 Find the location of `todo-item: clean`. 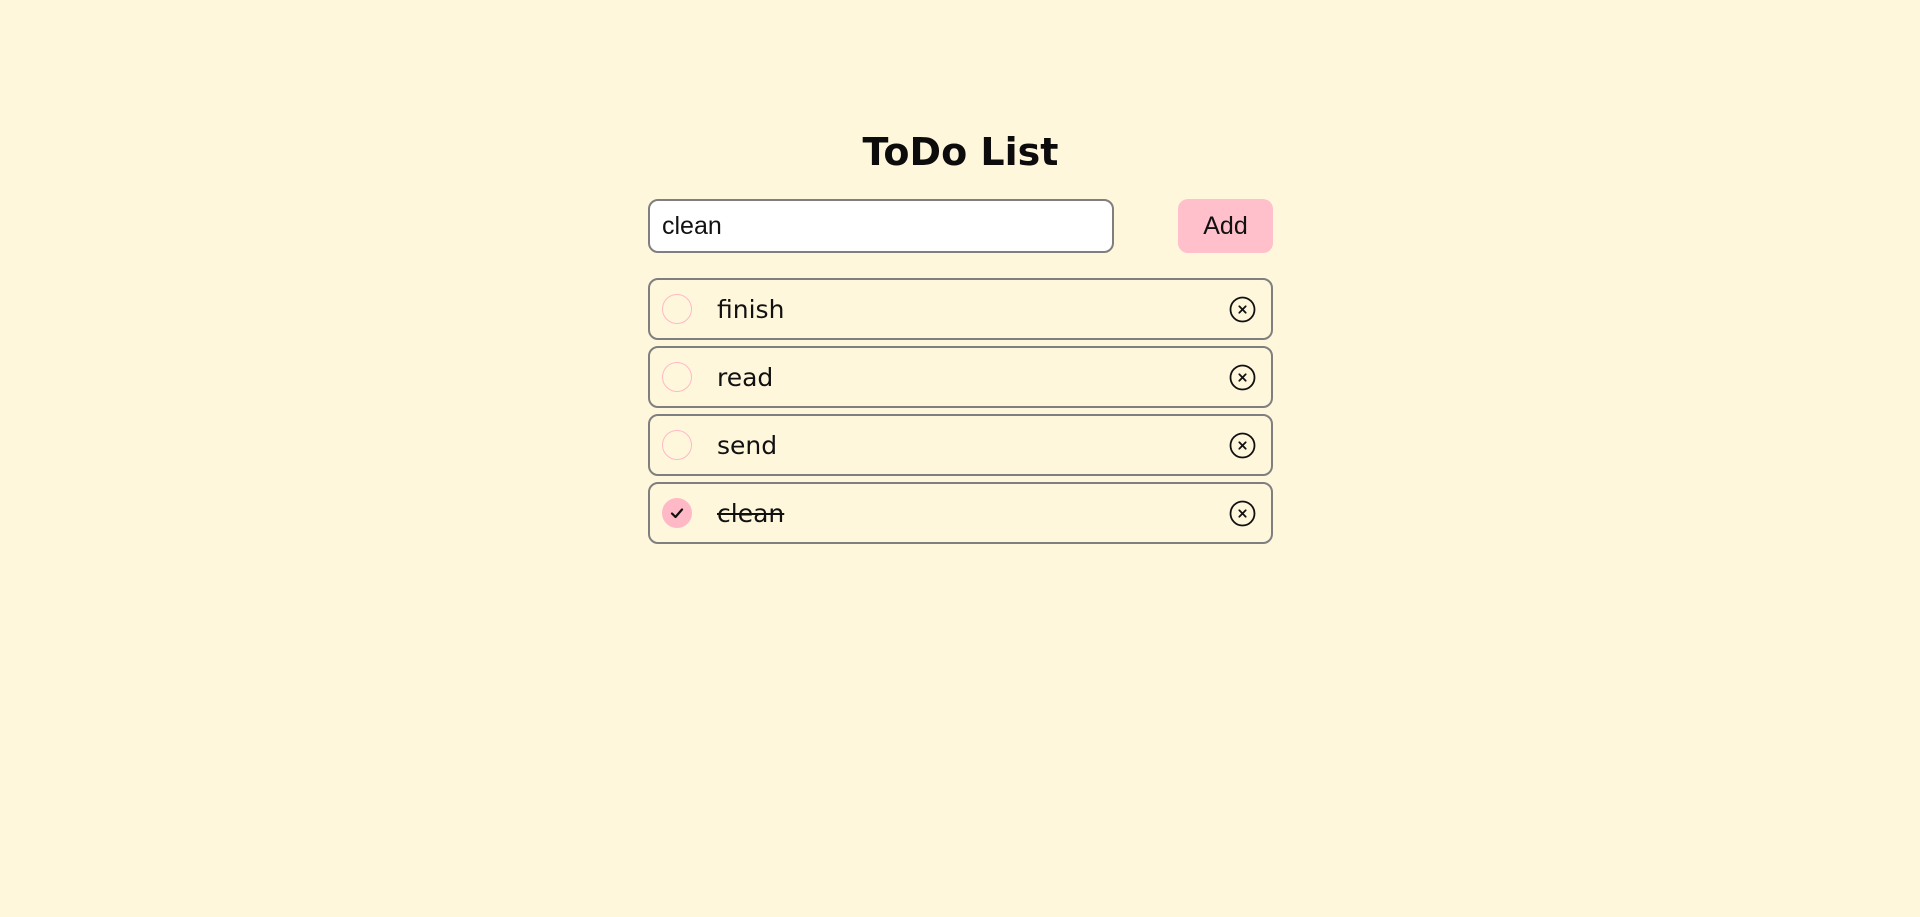

todo-item: clean is located at coordinates (960, 513).